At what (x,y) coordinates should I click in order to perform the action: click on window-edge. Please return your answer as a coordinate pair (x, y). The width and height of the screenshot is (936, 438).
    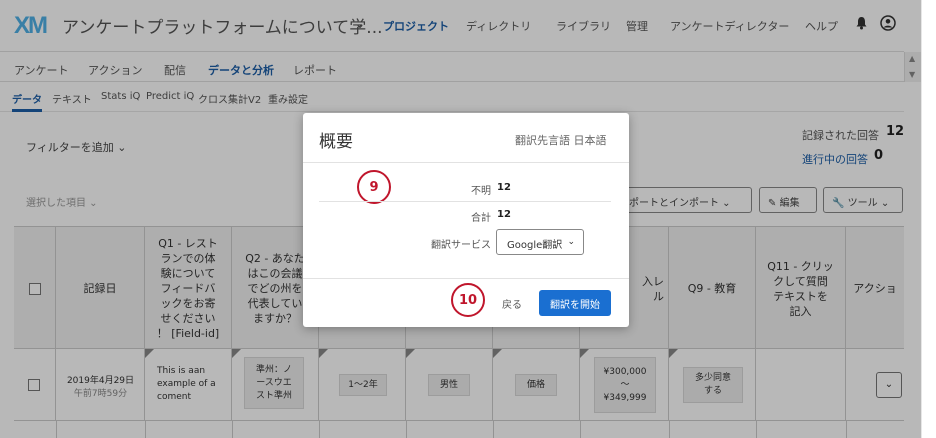
    Looking at the image, I should click on (928, 219).